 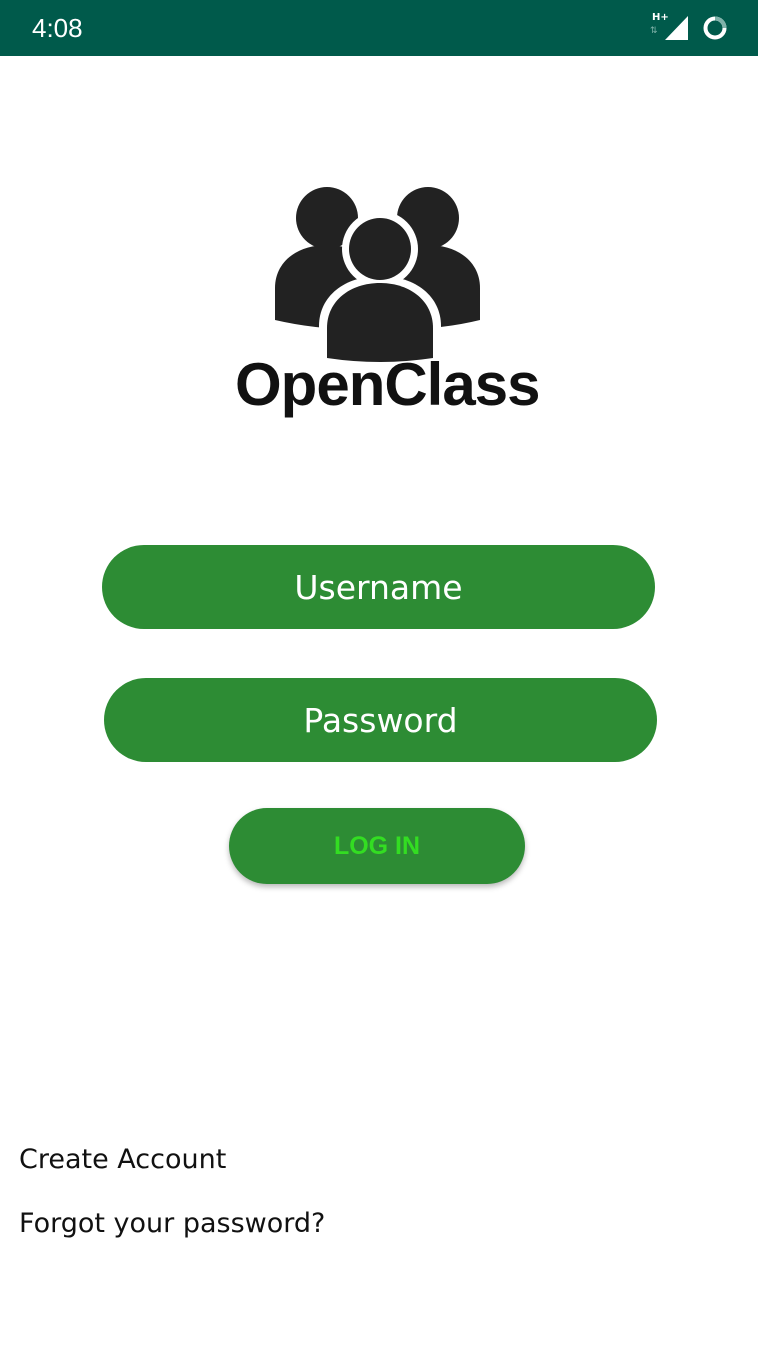 I want to click on loading-ring-icon, so click(x=715, y=28).